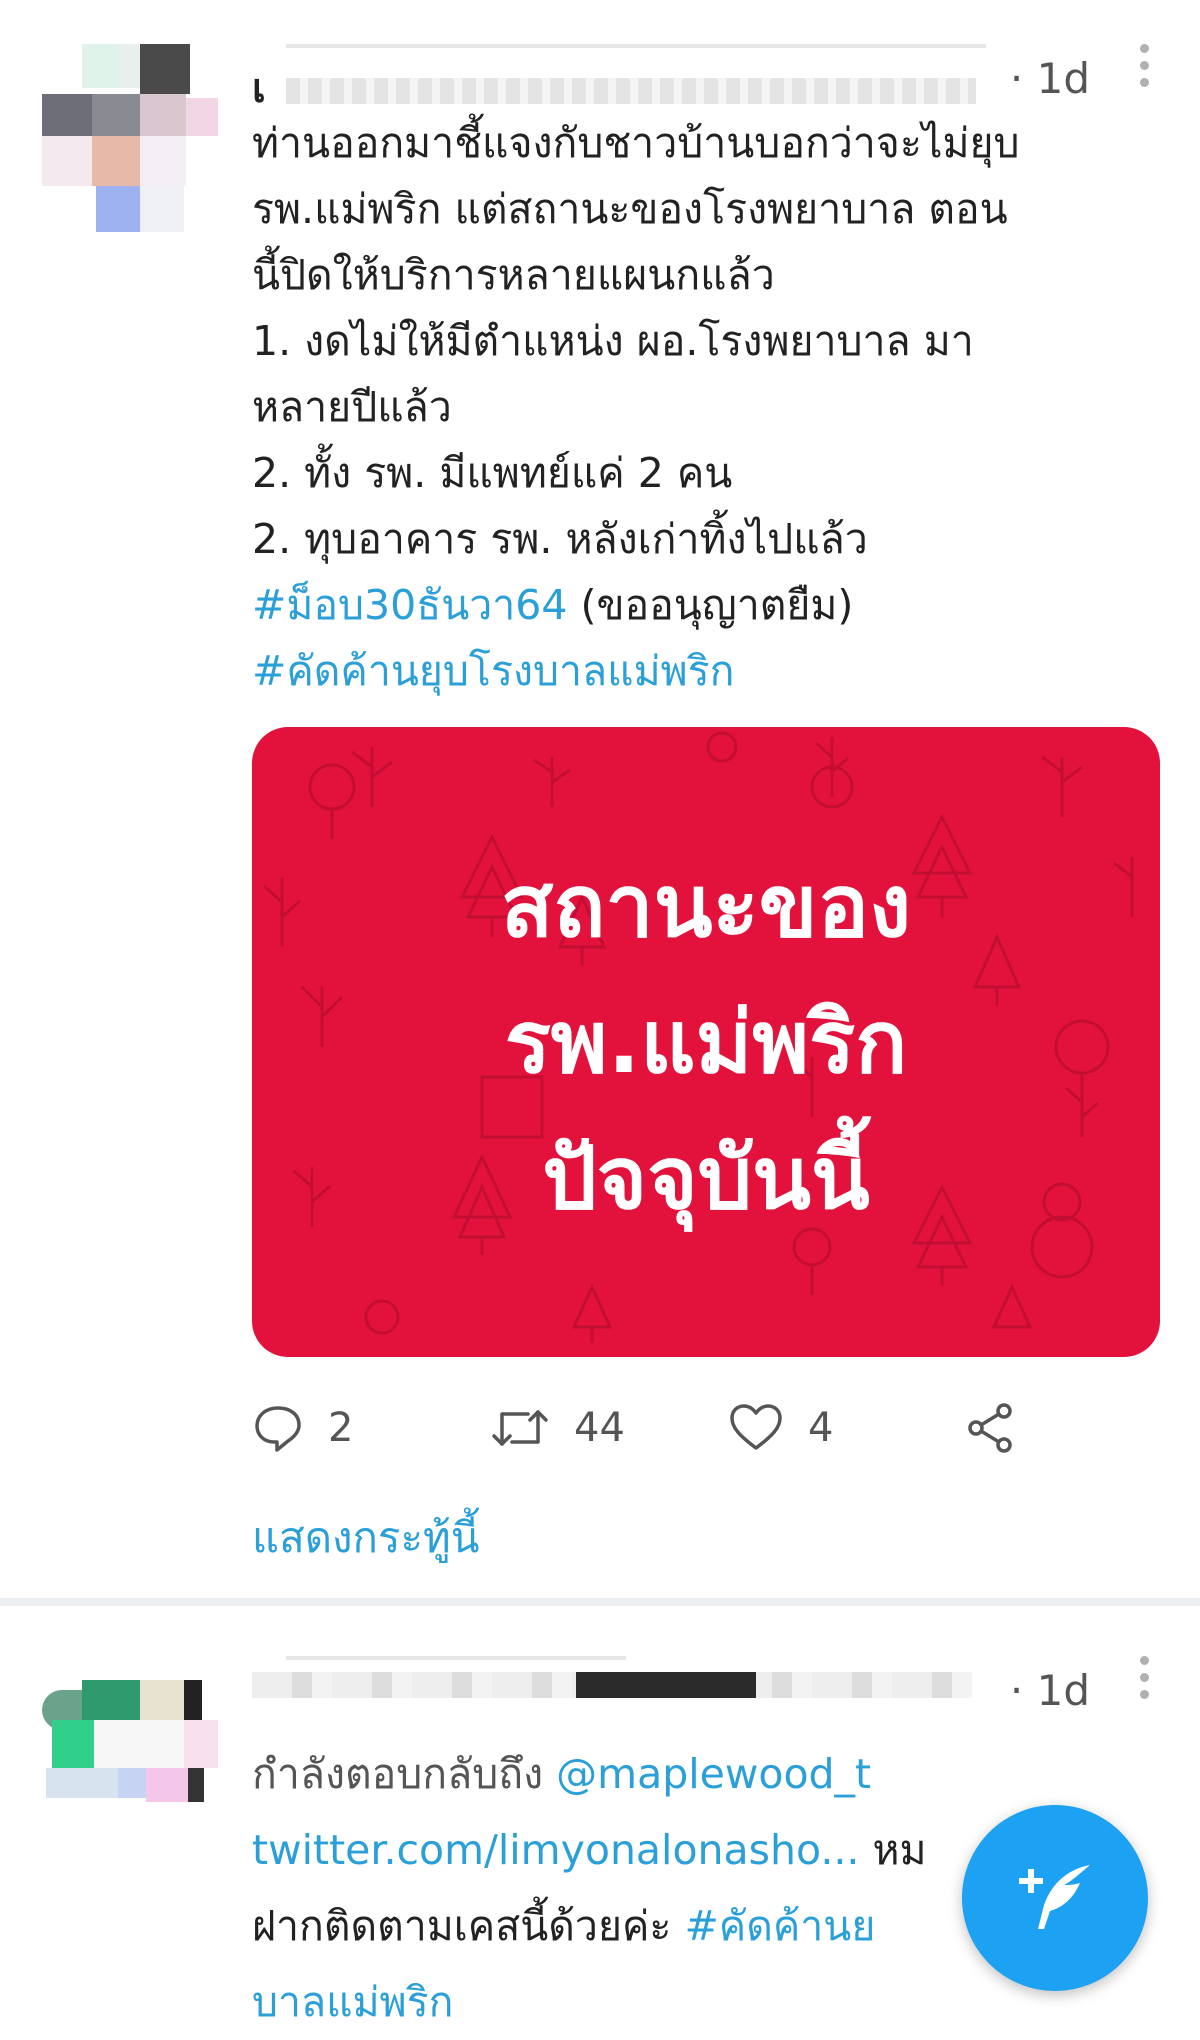  I want to click on hashtag-line: #ม็อบ30ธันวา64 (ขออนุญาตยืม), so click(707, 605).